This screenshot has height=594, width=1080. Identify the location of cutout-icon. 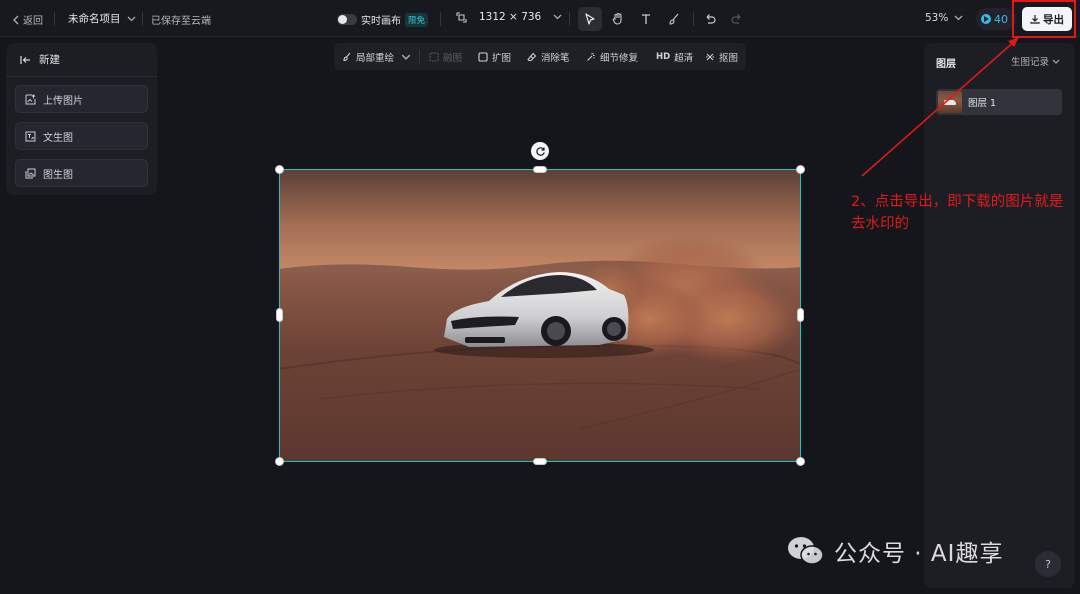
(710, 56).